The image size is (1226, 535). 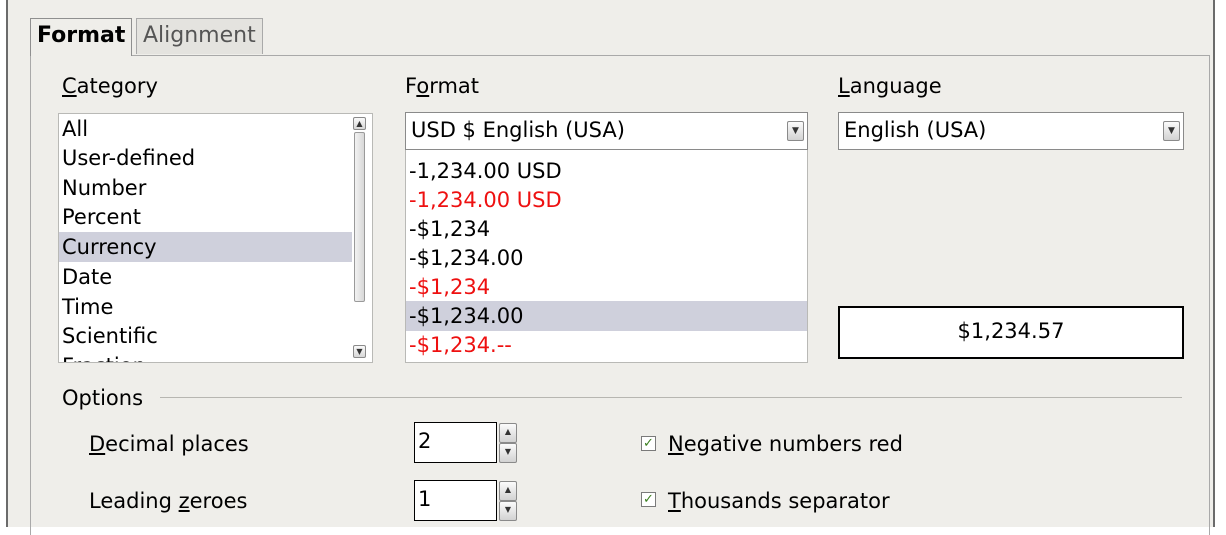 What do you see at coordinates (205, 247) in the screenshot?
I see `category-item-currency: Currency` at bounding box center [205, 247].